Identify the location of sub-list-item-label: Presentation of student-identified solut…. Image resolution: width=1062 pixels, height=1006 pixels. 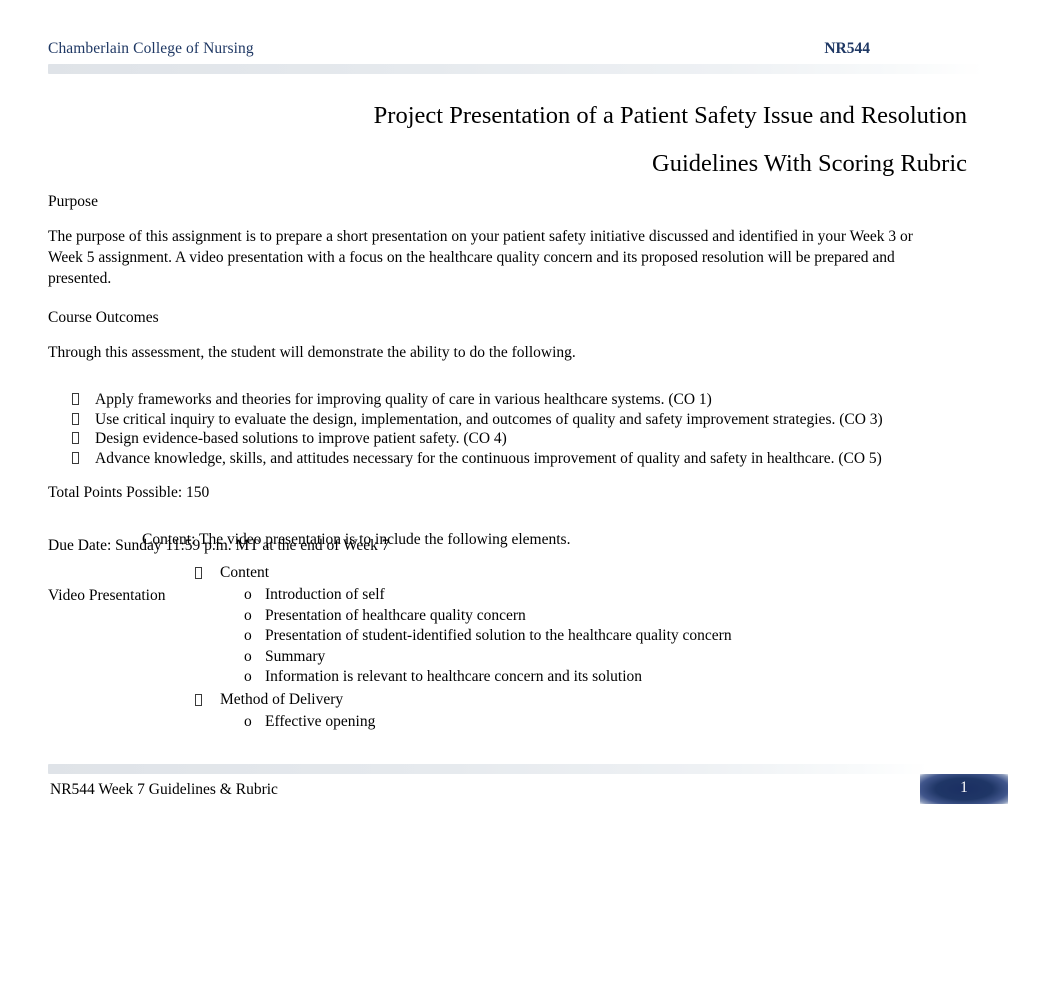
(498, 635).